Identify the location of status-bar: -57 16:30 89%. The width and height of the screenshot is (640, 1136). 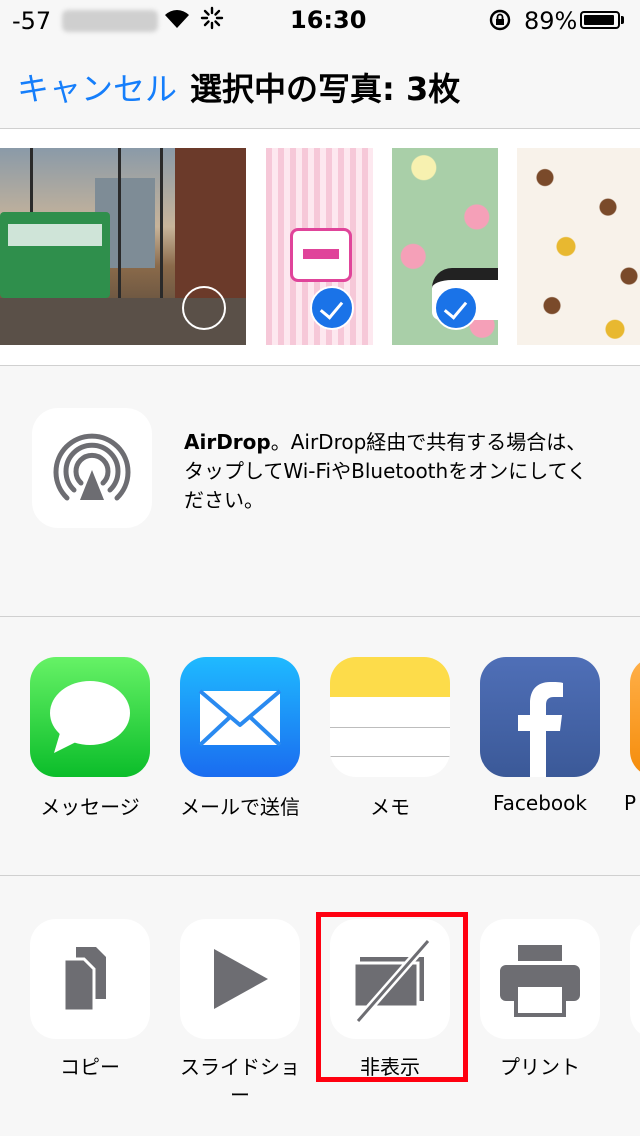
(320, 20).